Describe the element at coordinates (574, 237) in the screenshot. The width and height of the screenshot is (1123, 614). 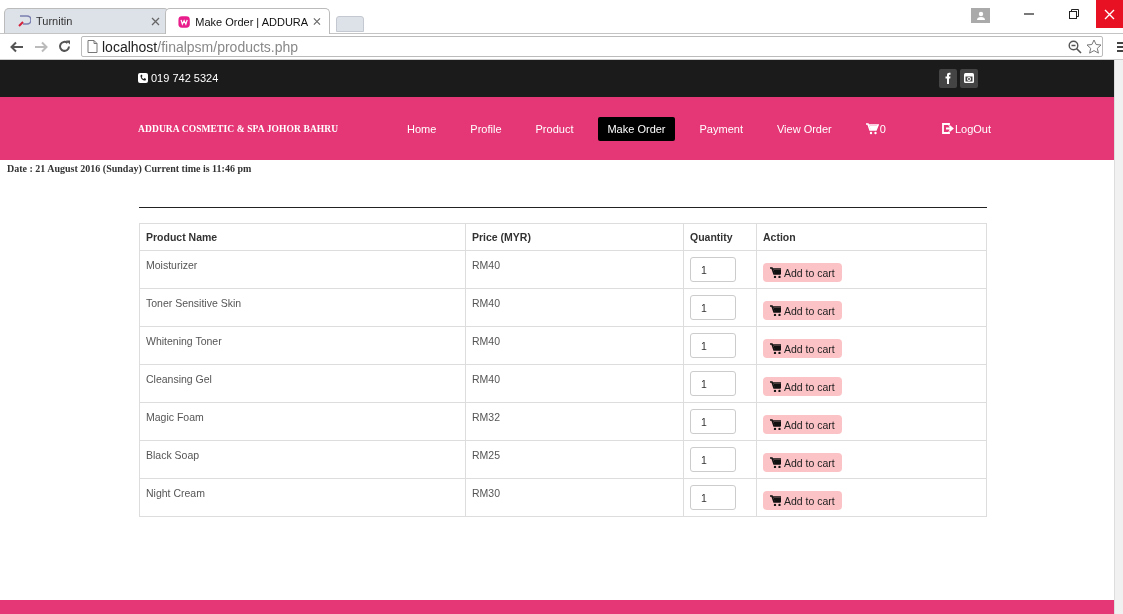
I see `column-header: Price (MYR)` at that location.